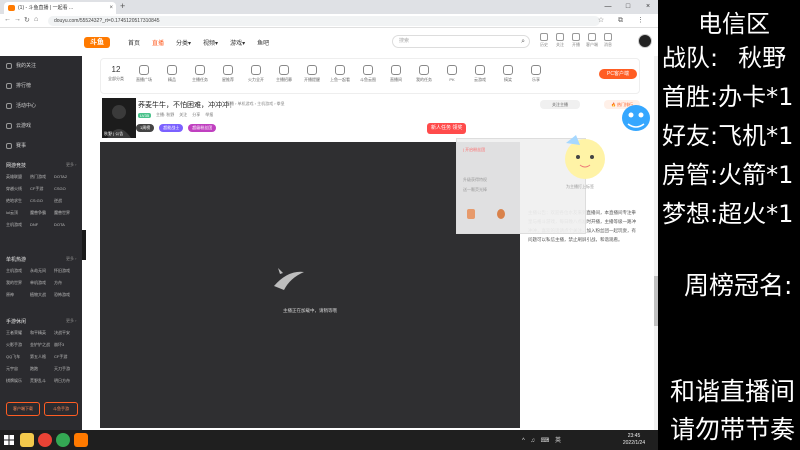 The image size is (800, 450). What do you see at coordinates (23, 409) in the screenshot?
I see `download-client-button: 客户端下载` at bounding box center [23, 409].